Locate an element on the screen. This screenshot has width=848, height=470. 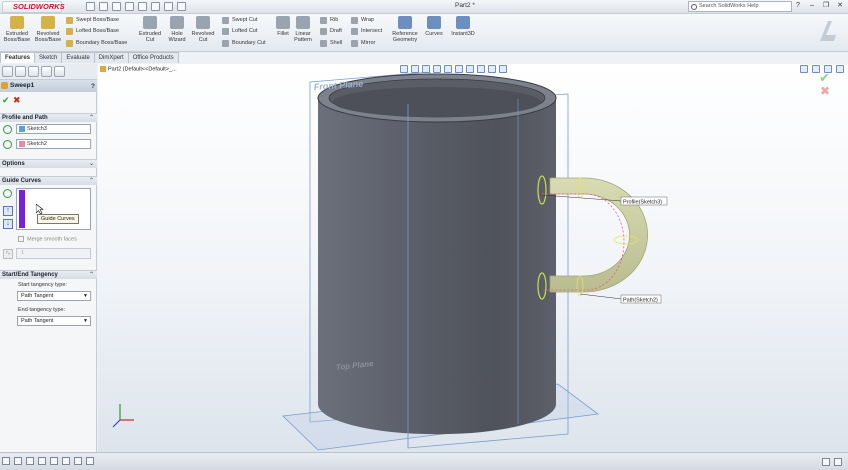
revolved-cut-button: Revolved Cut is located at coordinates (203, 29).